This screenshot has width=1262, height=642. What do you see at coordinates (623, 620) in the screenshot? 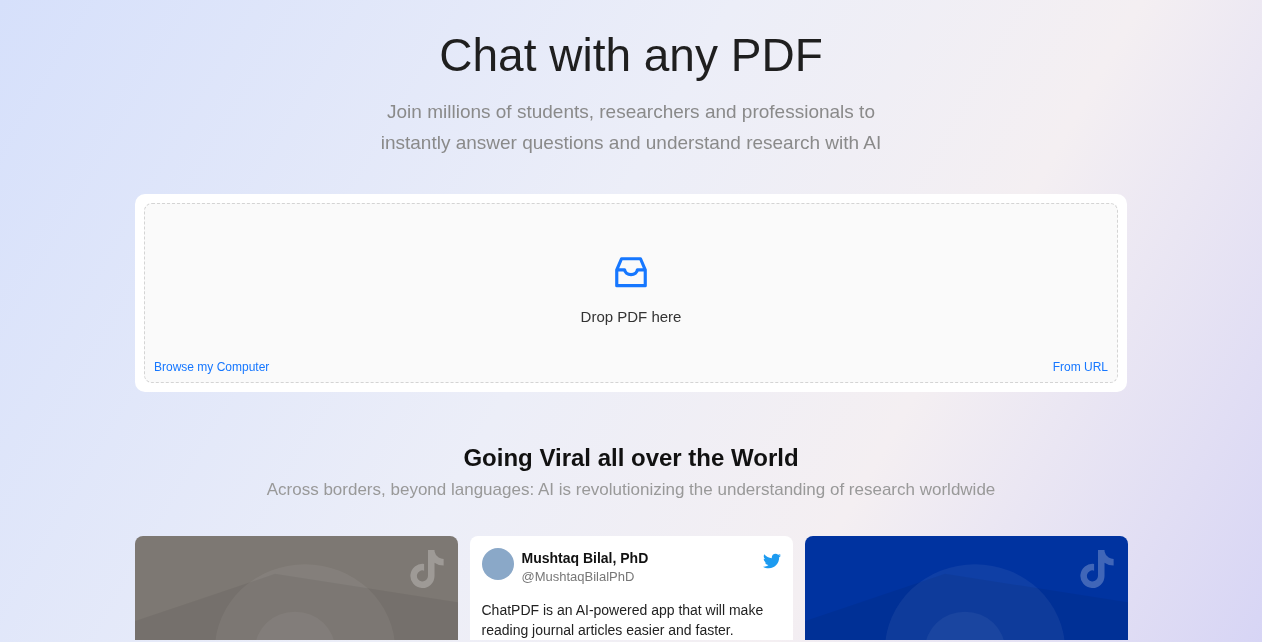
I see `tweet-text: ChatPDF is an AI-powered app that will make reading journal articles easier and faster.` at bounding box center [623, 620].